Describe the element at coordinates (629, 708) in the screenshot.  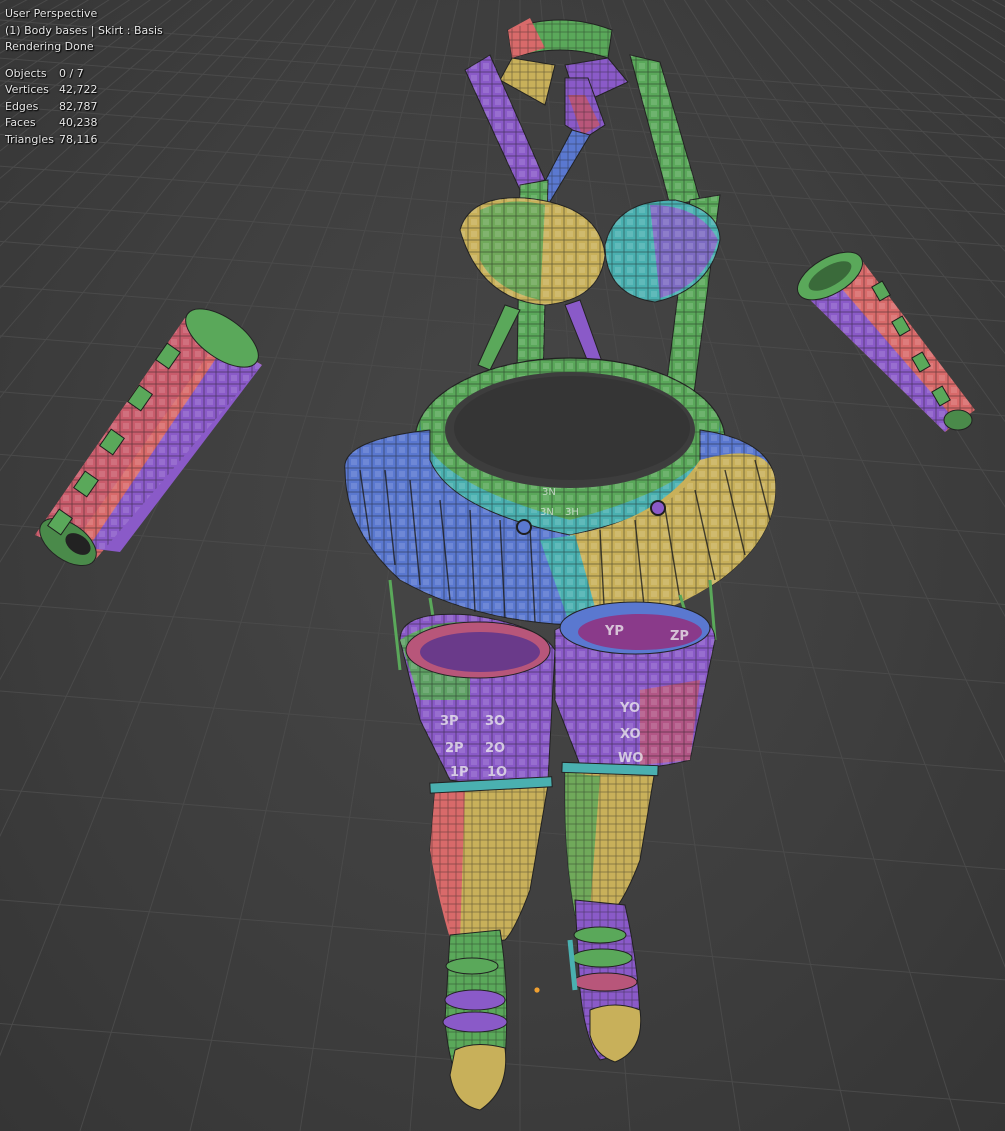
I see `uv-label: YO` at that location.